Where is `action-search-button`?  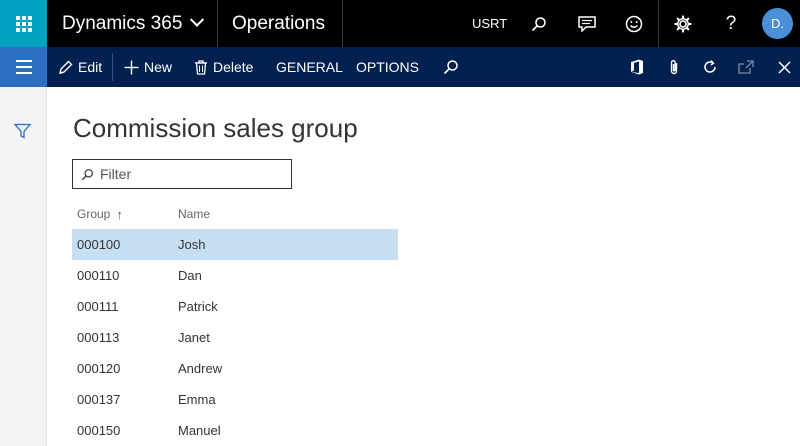
action-search-button is located at coordinates (451, 67).